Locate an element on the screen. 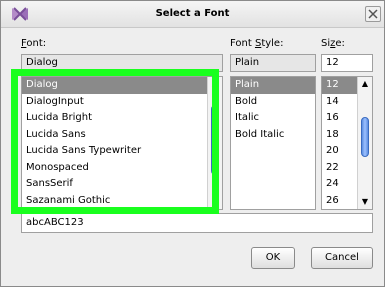  cancel-button: Cancel is located at coordinates (342, 258).